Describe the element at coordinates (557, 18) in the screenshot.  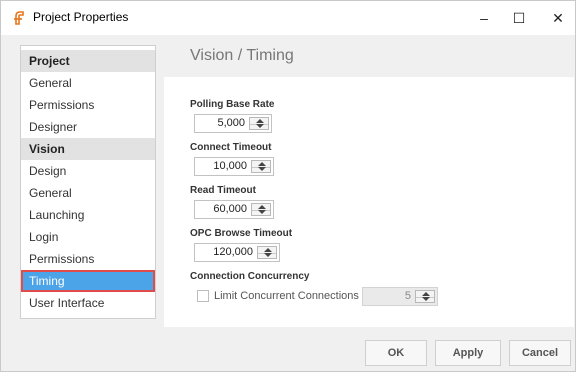
I see `close-button: ✕` at that location.